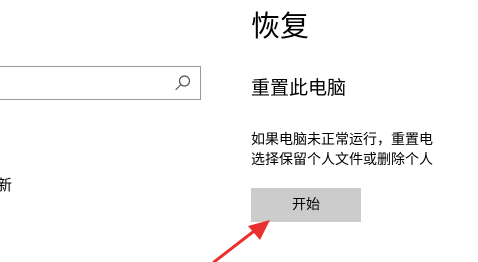 The height and width of the screenshot is (262, 478). I want to click on reset-pc-heading: 重置此电脑, so click(299, 88).